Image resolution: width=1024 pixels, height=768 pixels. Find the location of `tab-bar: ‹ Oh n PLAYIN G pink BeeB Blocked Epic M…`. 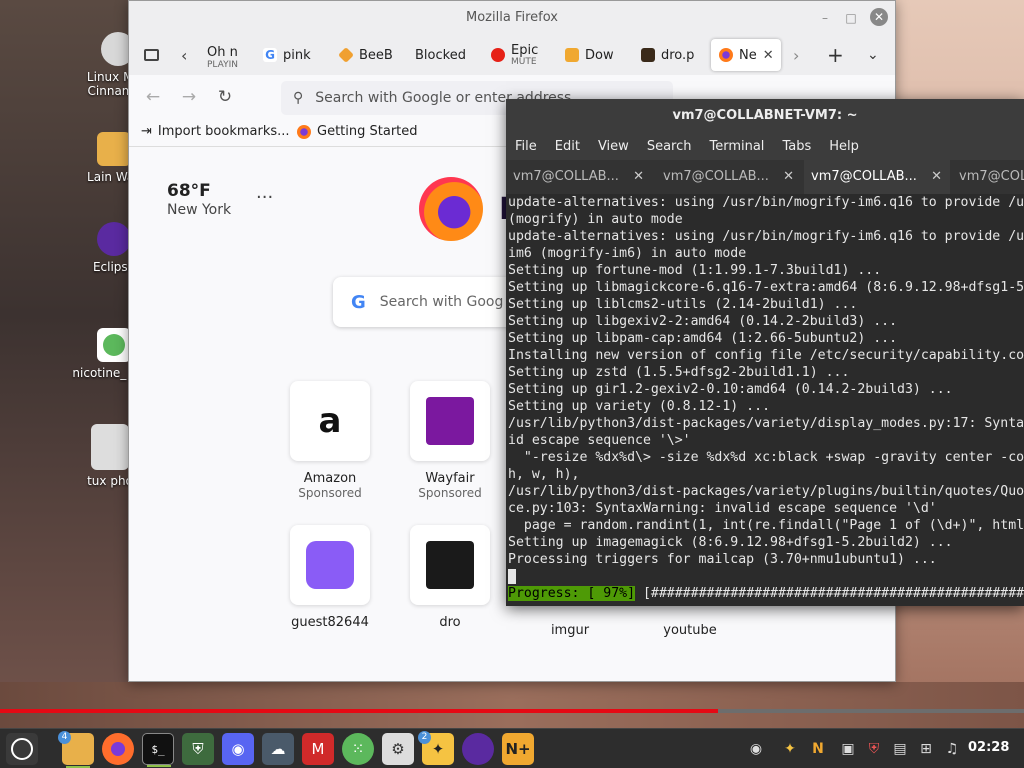

tab-bar: ‹ Oh n PLAYIN G pink BeeB Blocked Epic M… is located at coordinates (512, 55).